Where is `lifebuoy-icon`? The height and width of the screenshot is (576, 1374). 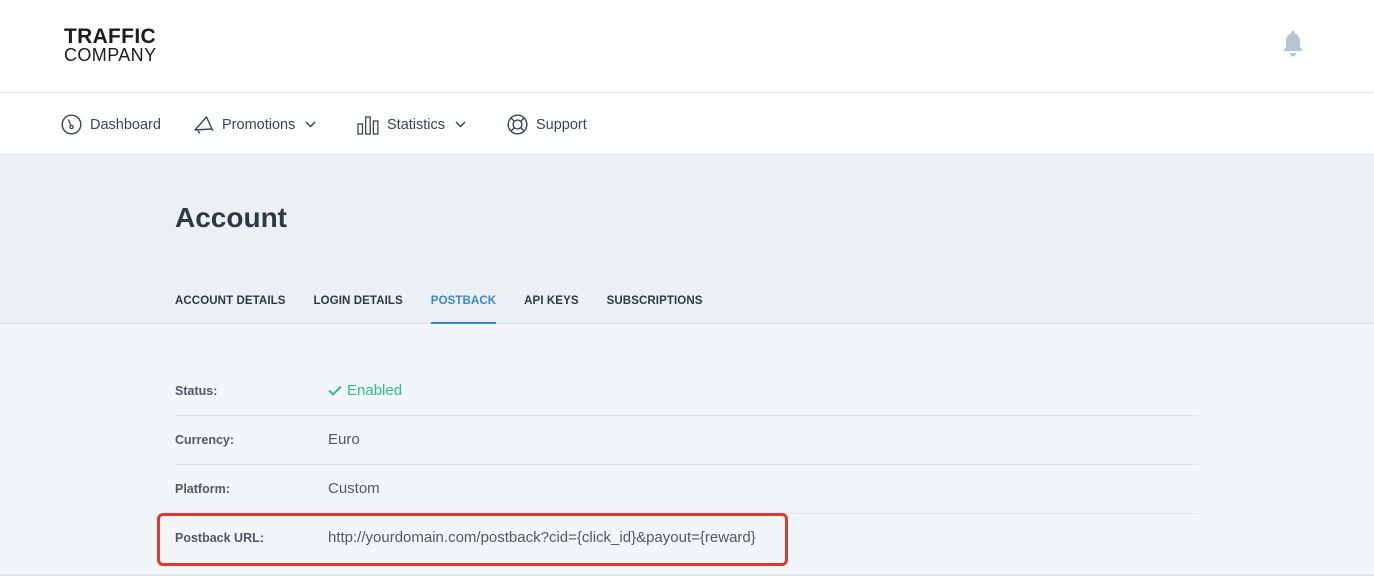 lifebuoy-icon is located at coordinates (517, 124).